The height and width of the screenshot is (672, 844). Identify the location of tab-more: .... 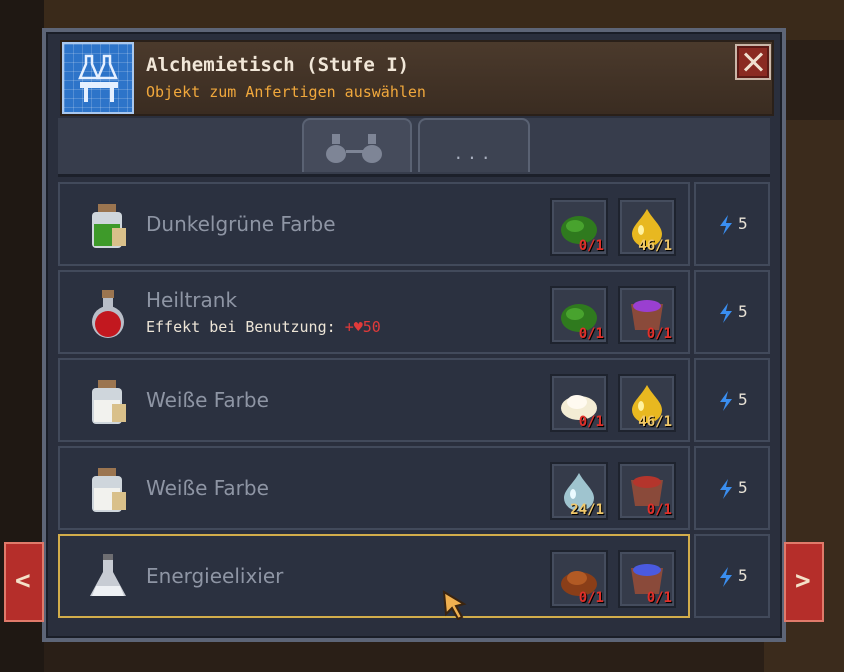
(474, 145).